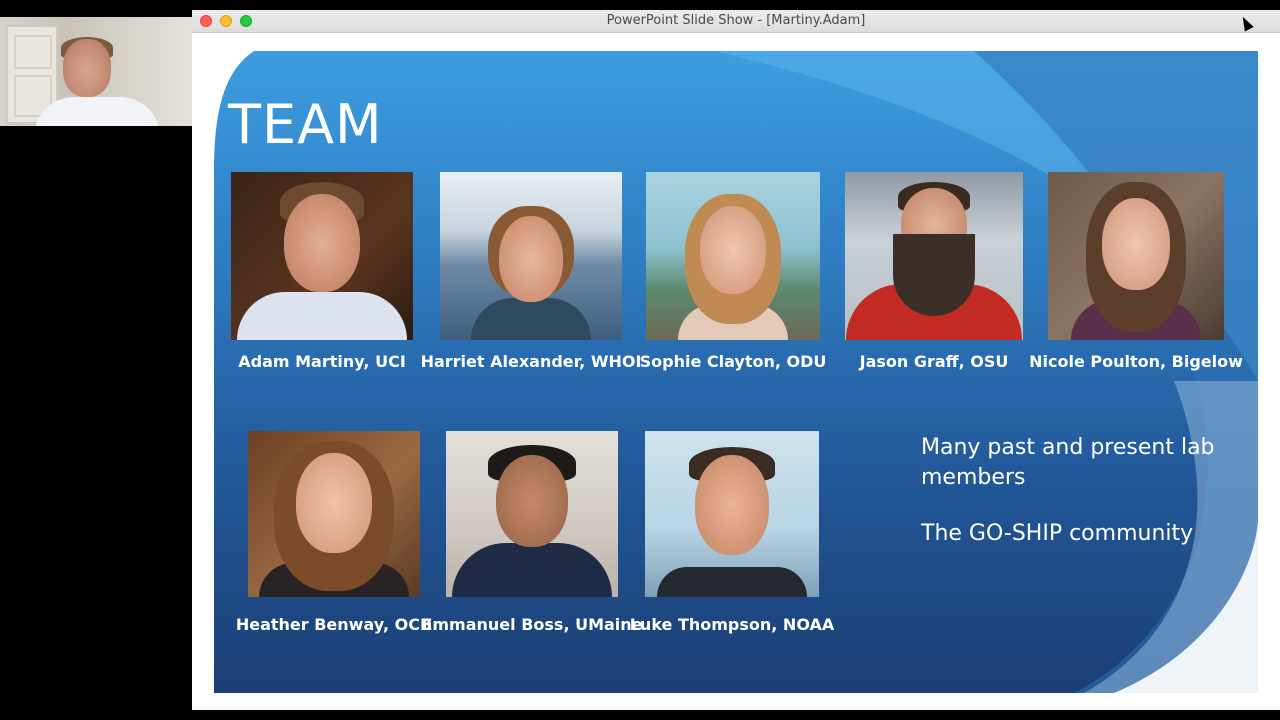 Image resolution: width=1280 pixels, height=720 pixels. I want to click on presenter-face, so click(87, 68).